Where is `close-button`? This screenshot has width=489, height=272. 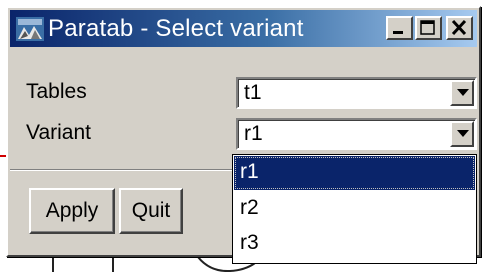
close-button is located at coordinates (459, 28).